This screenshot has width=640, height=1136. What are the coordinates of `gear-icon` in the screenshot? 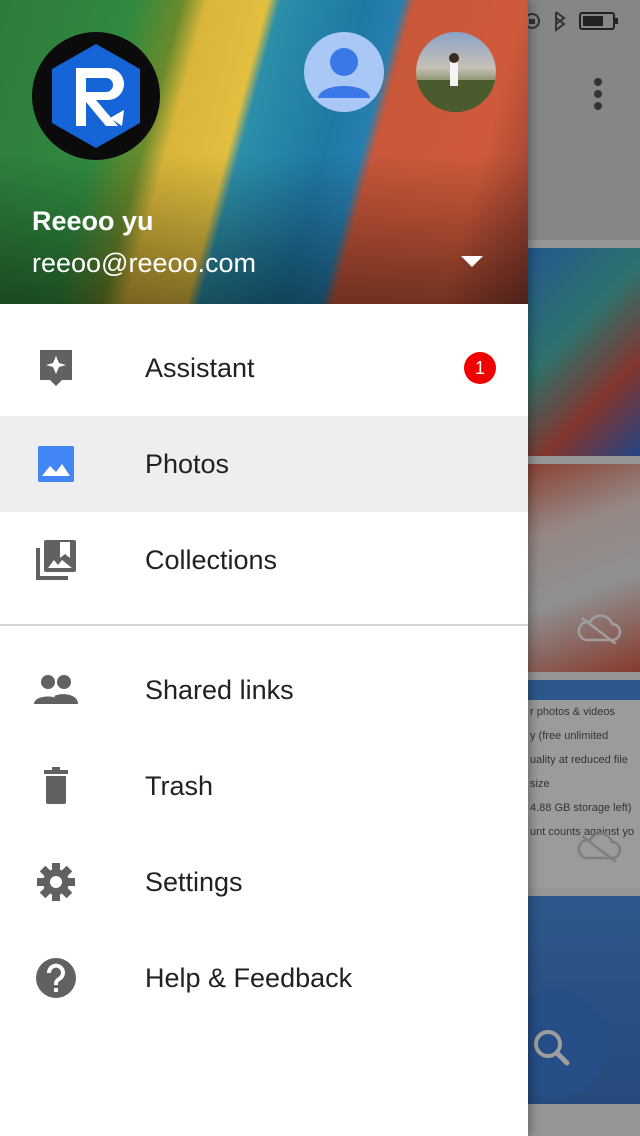 It's located at (56, 882).